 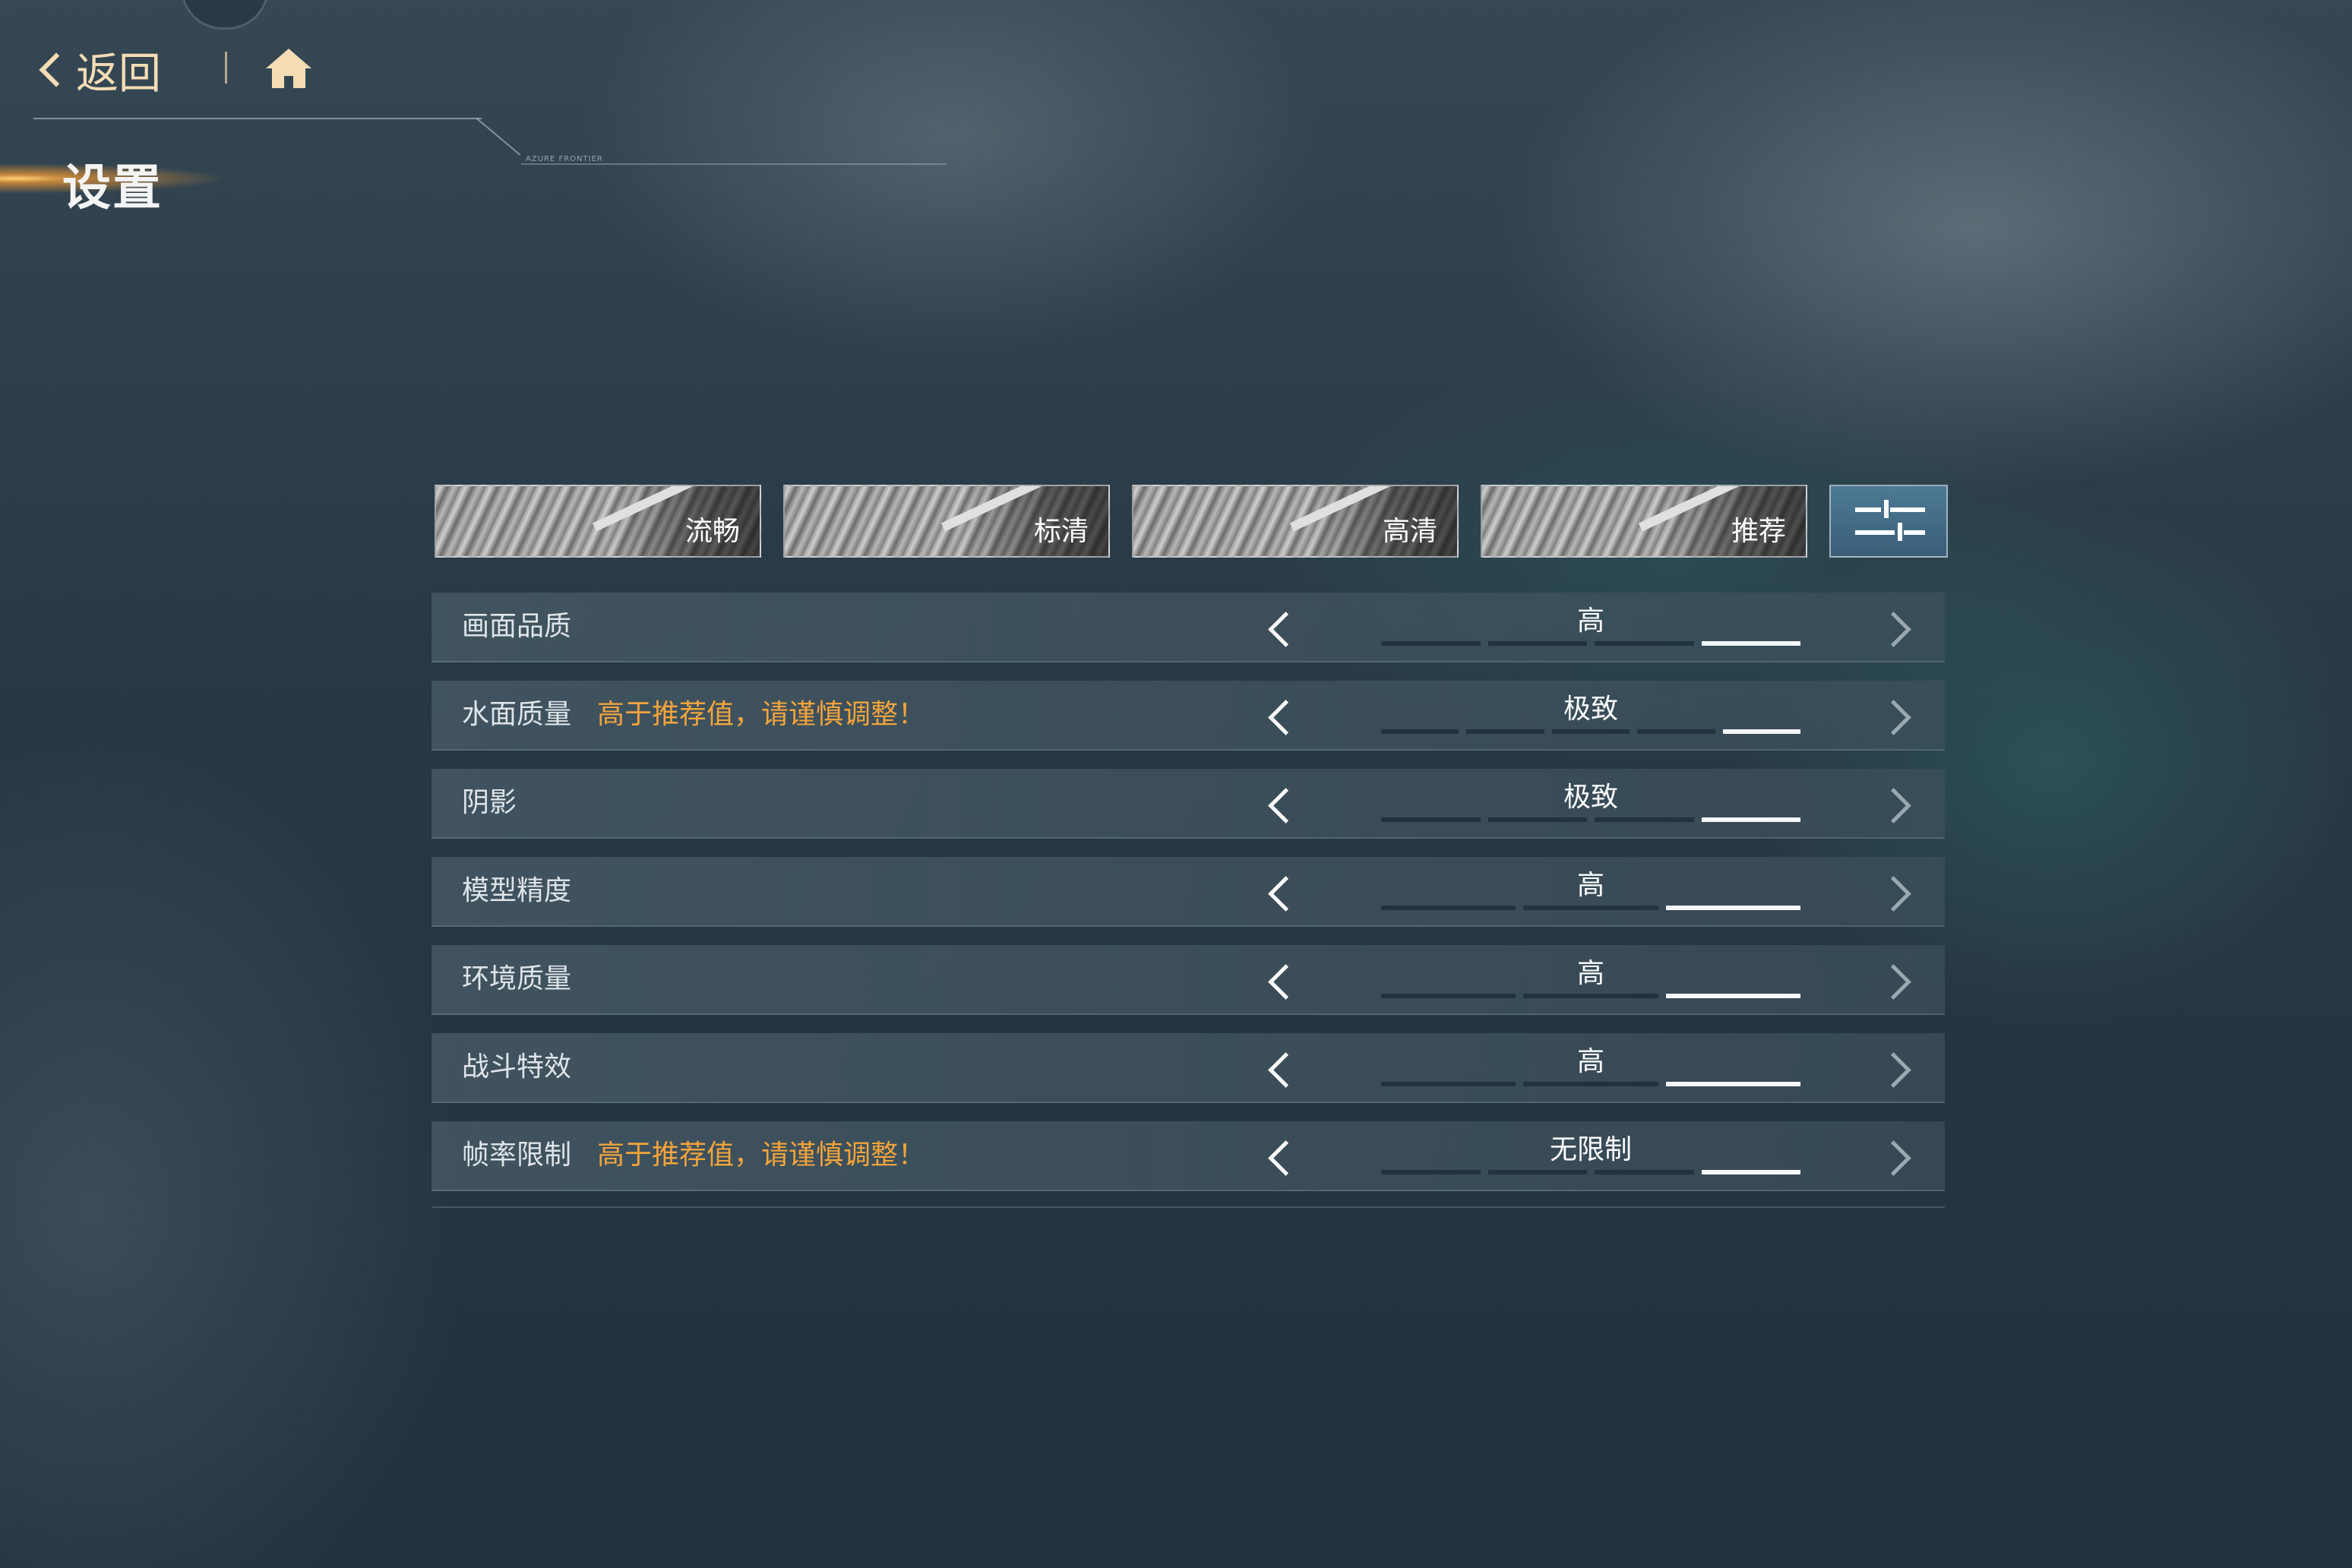 What do you see at coordinates (1644, 522) in the screenshot?
I see `preset-recommended: 推荐` at bounding box center [1644, 522].